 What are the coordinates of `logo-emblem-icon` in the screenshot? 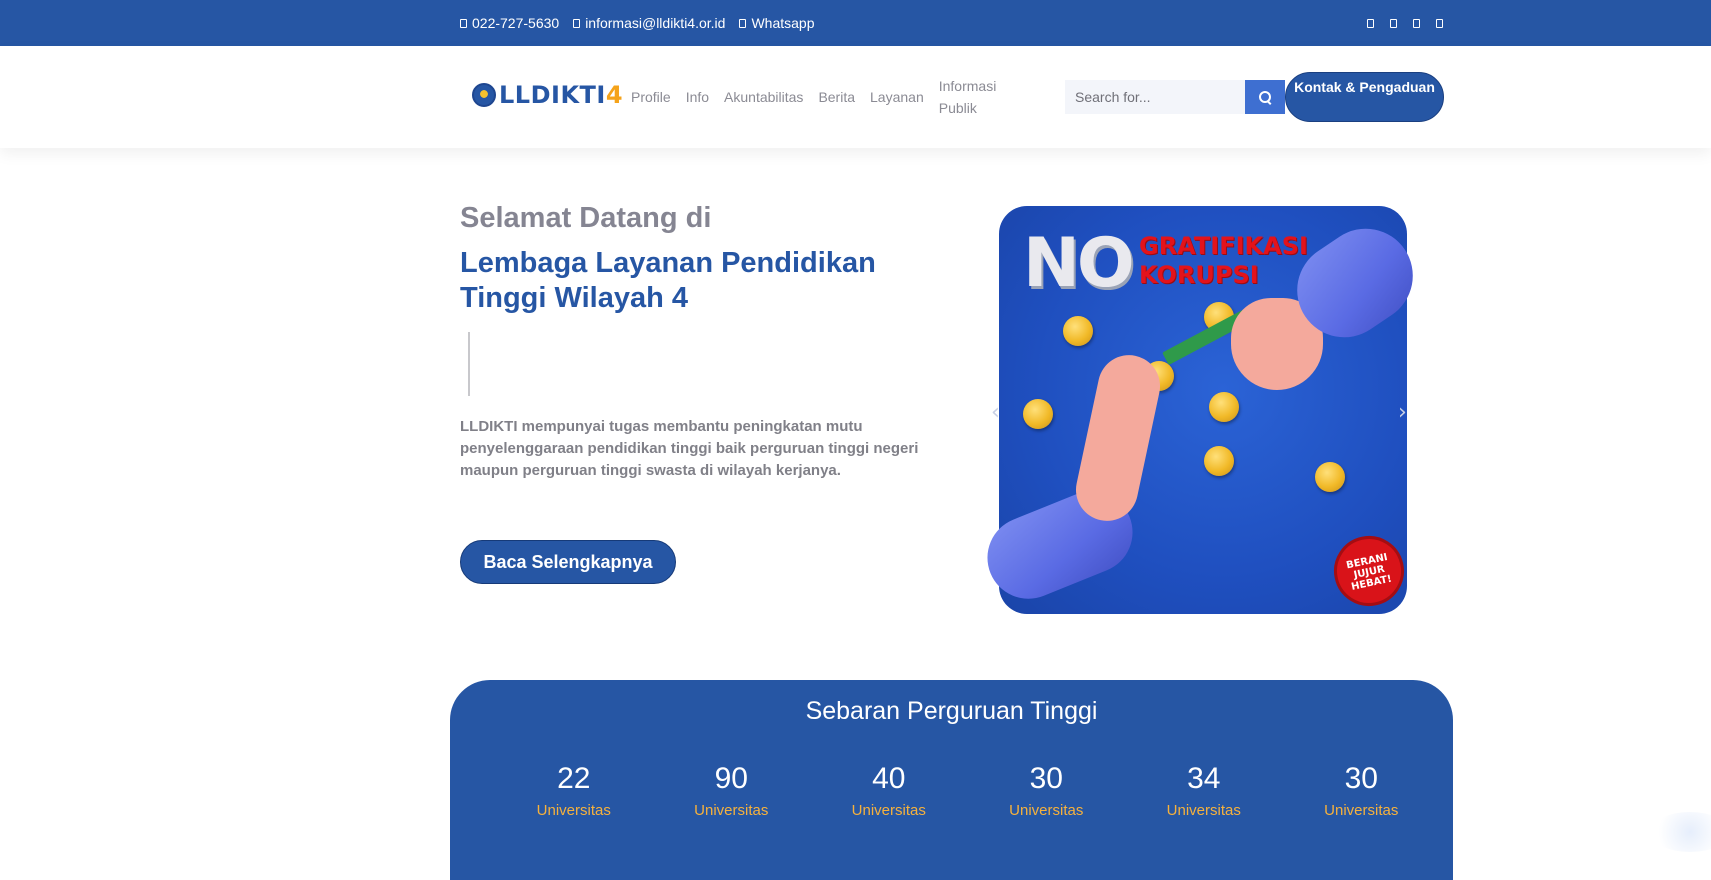 It's located at (484, 95).